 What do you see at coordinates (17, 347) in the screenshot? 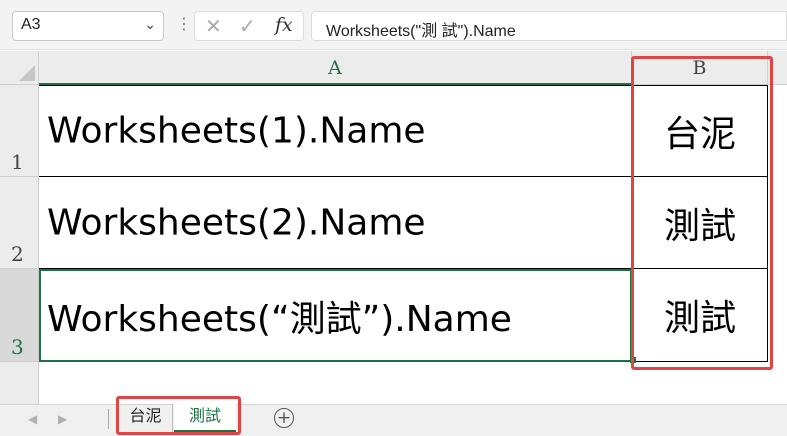
I see `row-number: 3` at bounding box center [17, 347].